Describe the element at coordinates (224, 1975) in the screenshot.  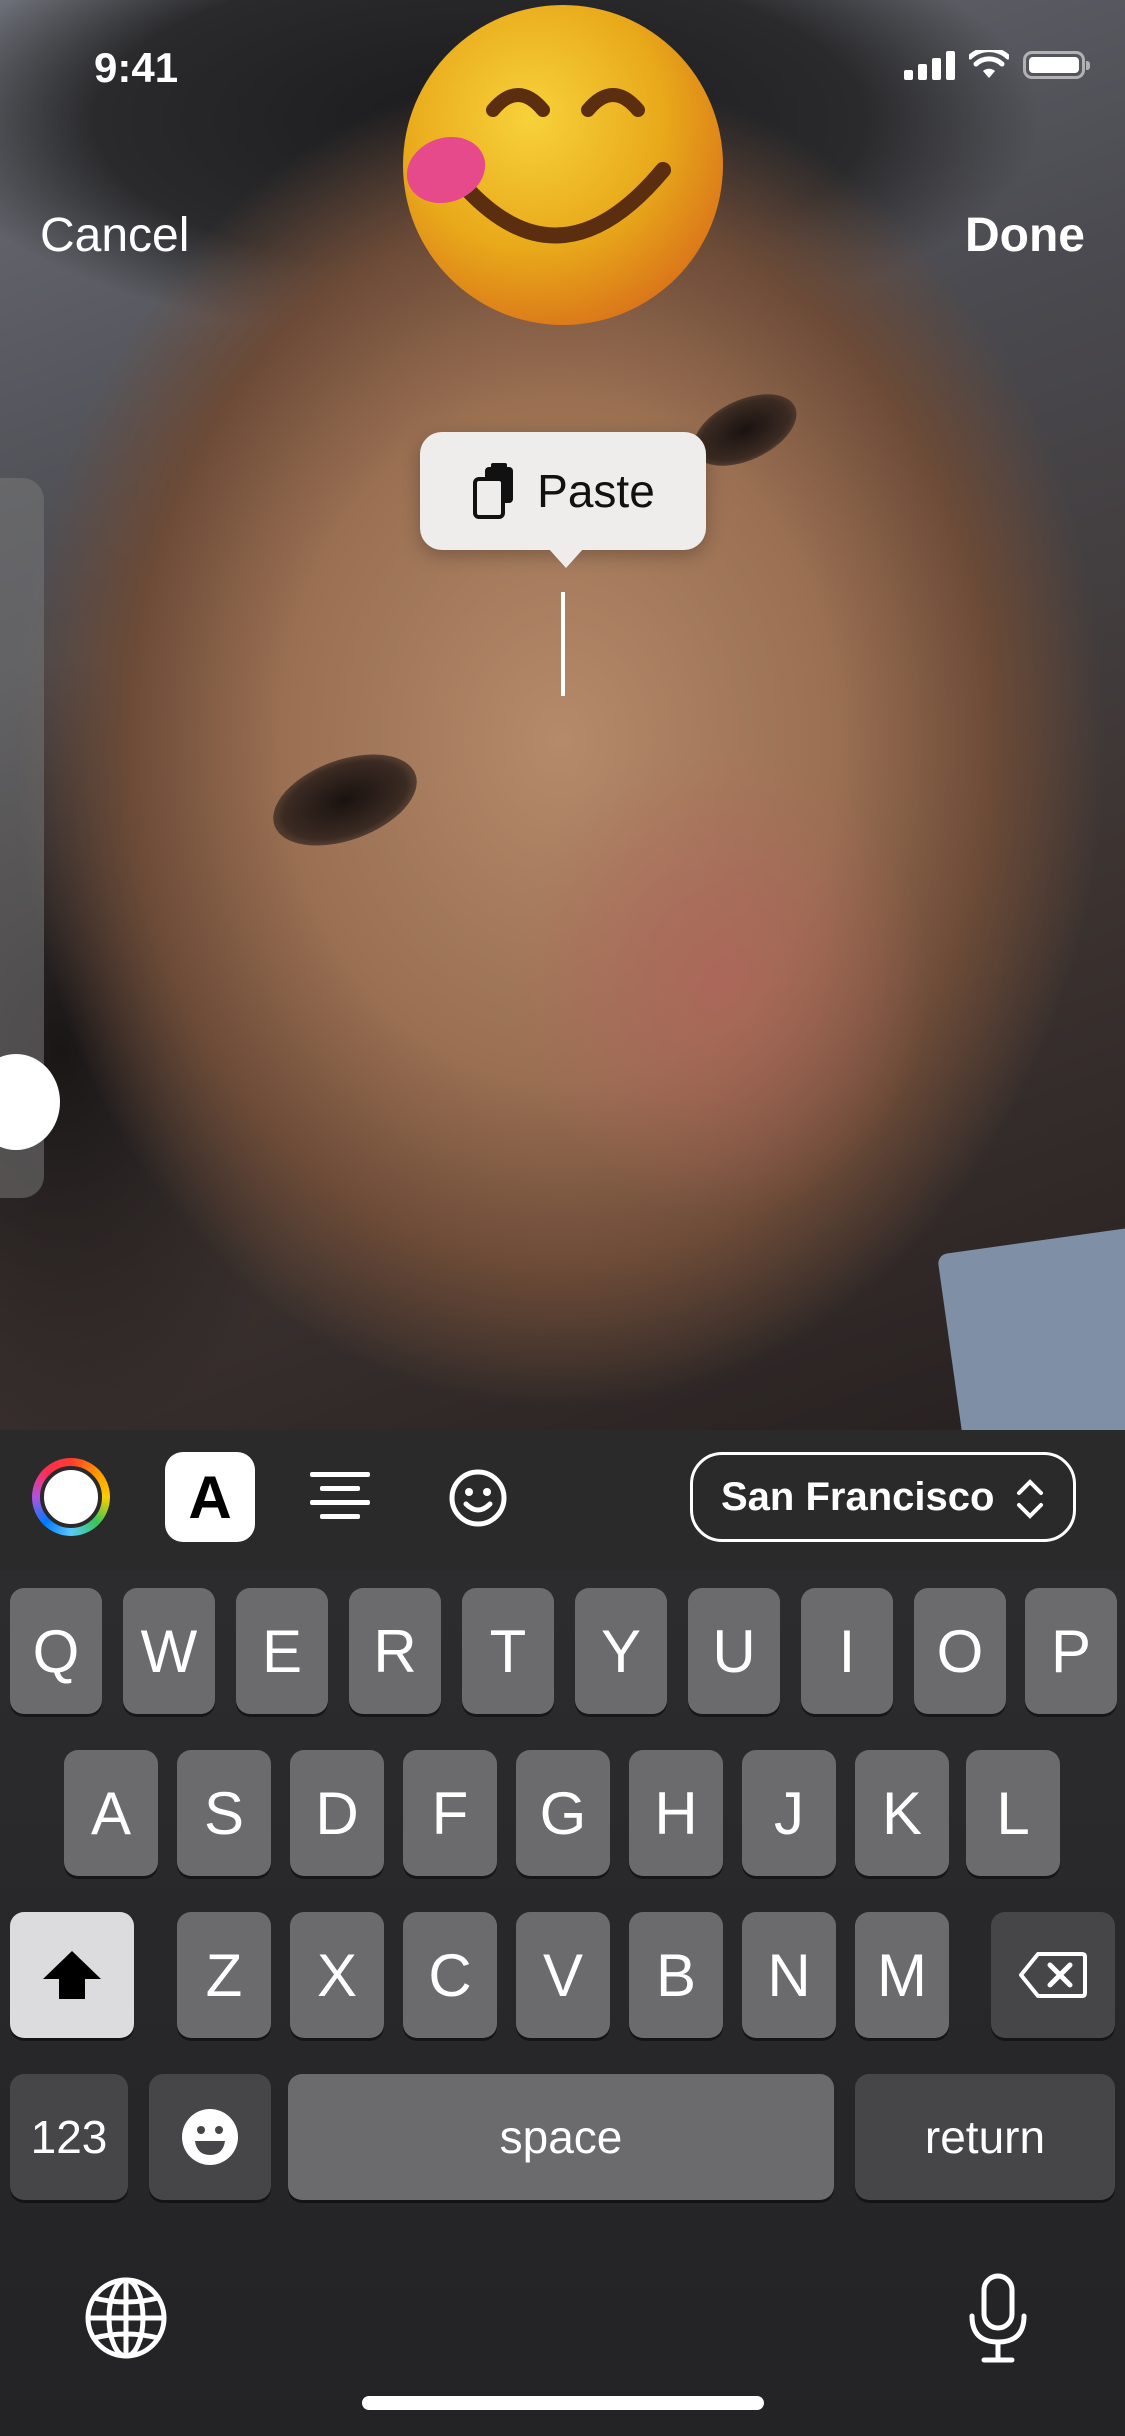
I see `key-z: Z` at that location.